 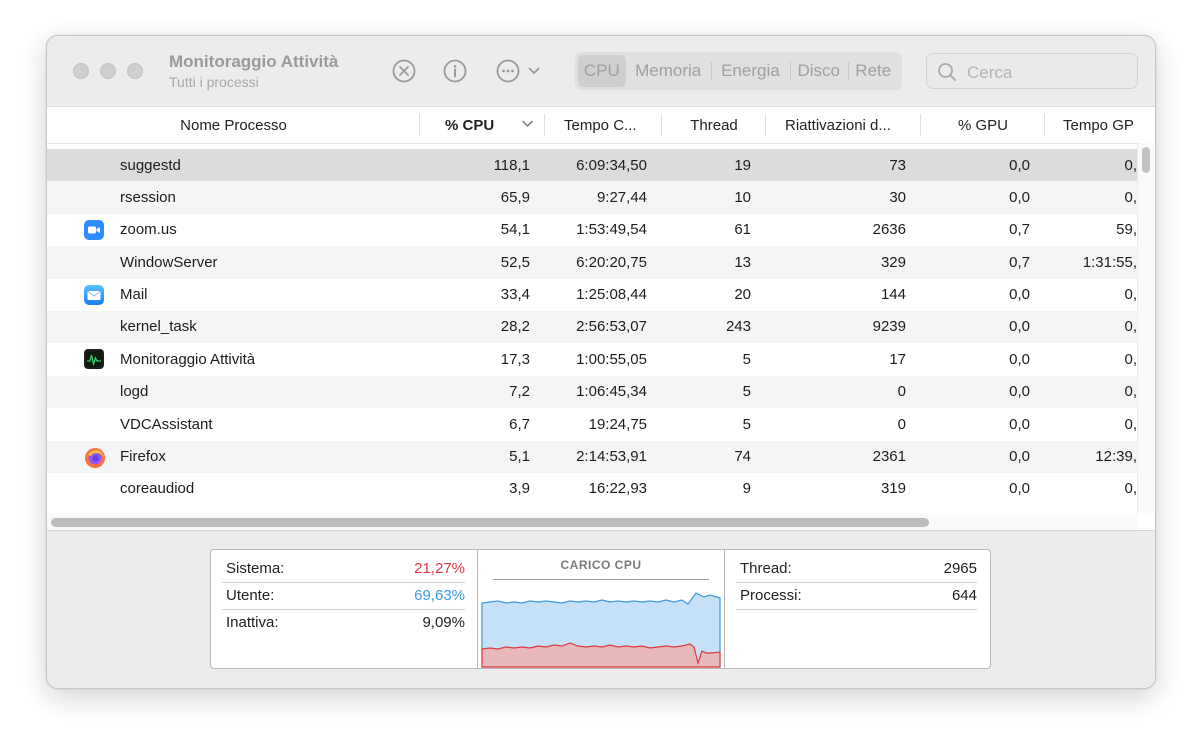 I want to click on horizontal-scroll-thumb, so click(x=490, y=522).